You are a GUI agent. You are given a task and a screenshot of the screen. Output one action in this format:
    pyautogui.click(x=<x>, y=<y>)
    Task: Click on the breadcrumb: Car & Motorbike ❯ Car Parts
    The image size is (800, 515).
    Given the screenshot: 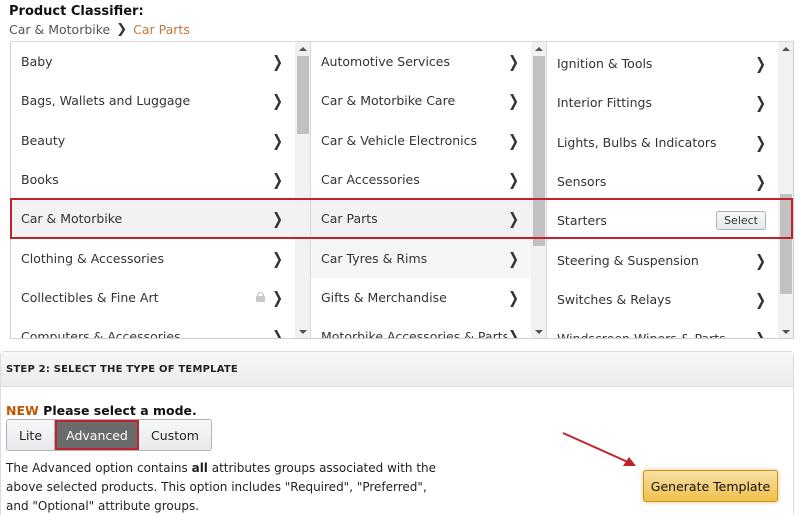 What is the action you would take?
    pyautogui.click(x=99, y=29)
    